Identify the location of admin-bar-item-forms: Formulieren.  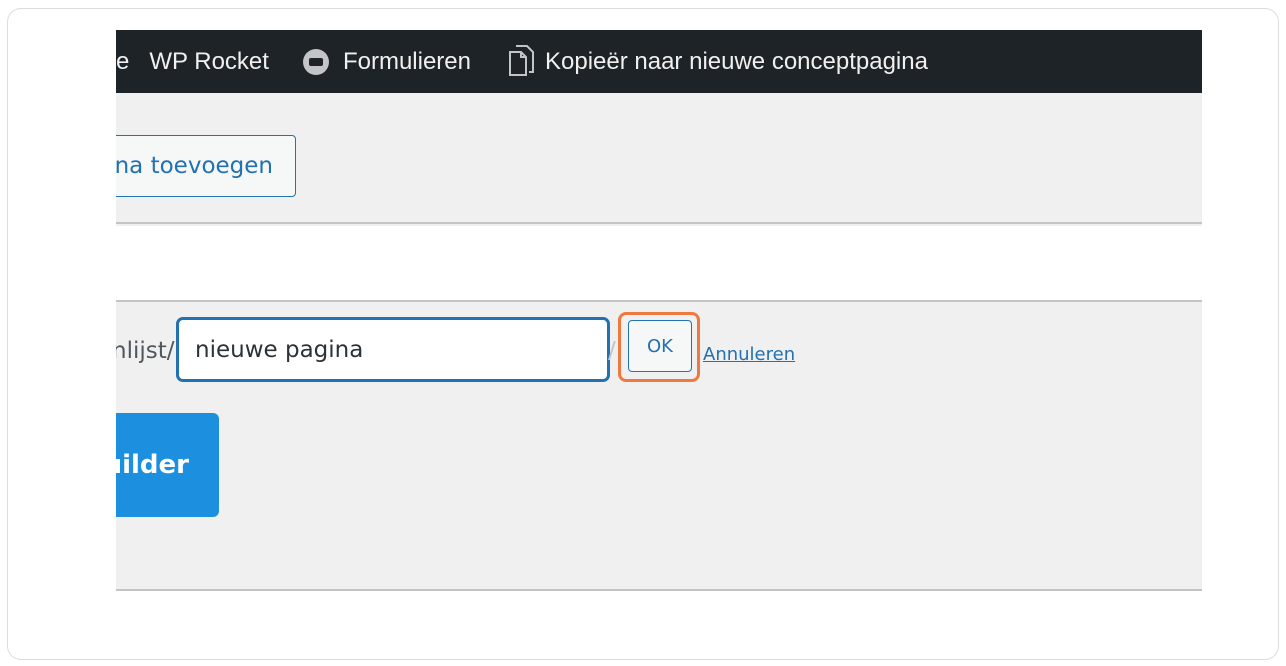
(386, 61).